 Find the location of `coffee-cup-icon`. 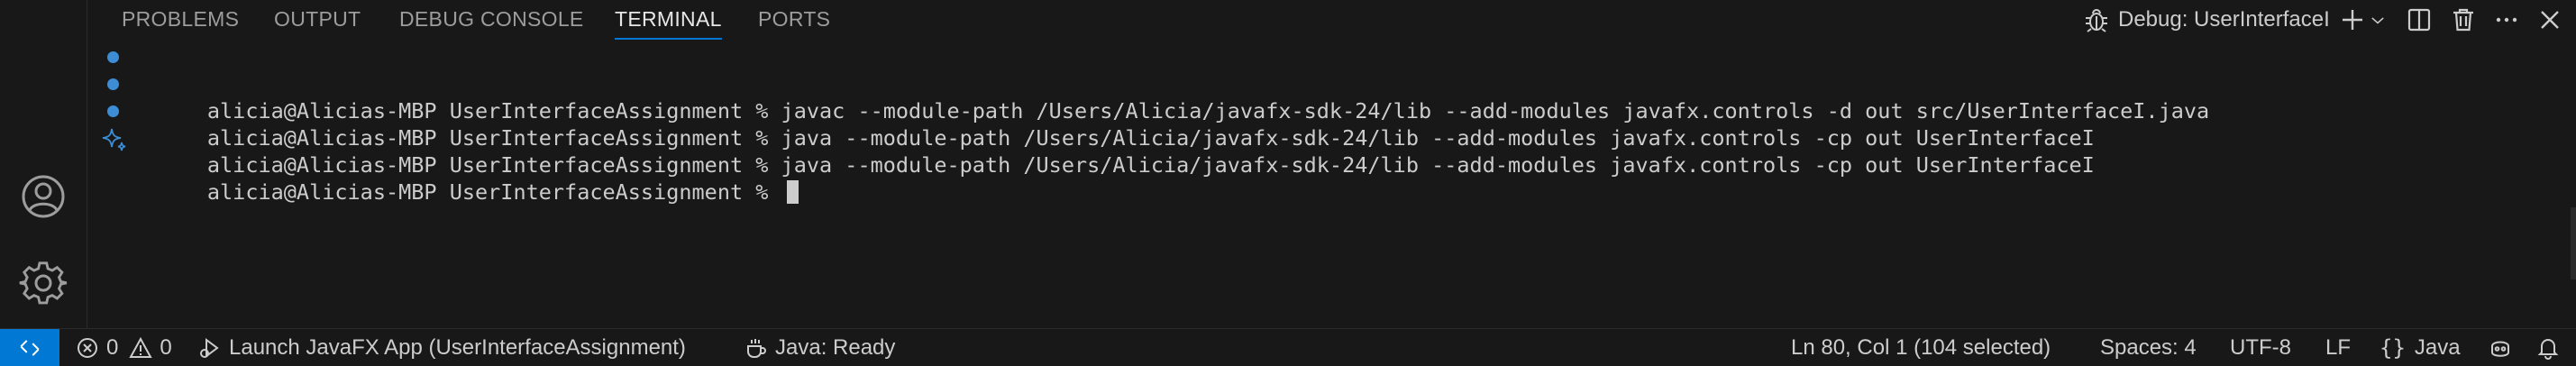

coffee-cup-icon is located at coordinates (756, 348).